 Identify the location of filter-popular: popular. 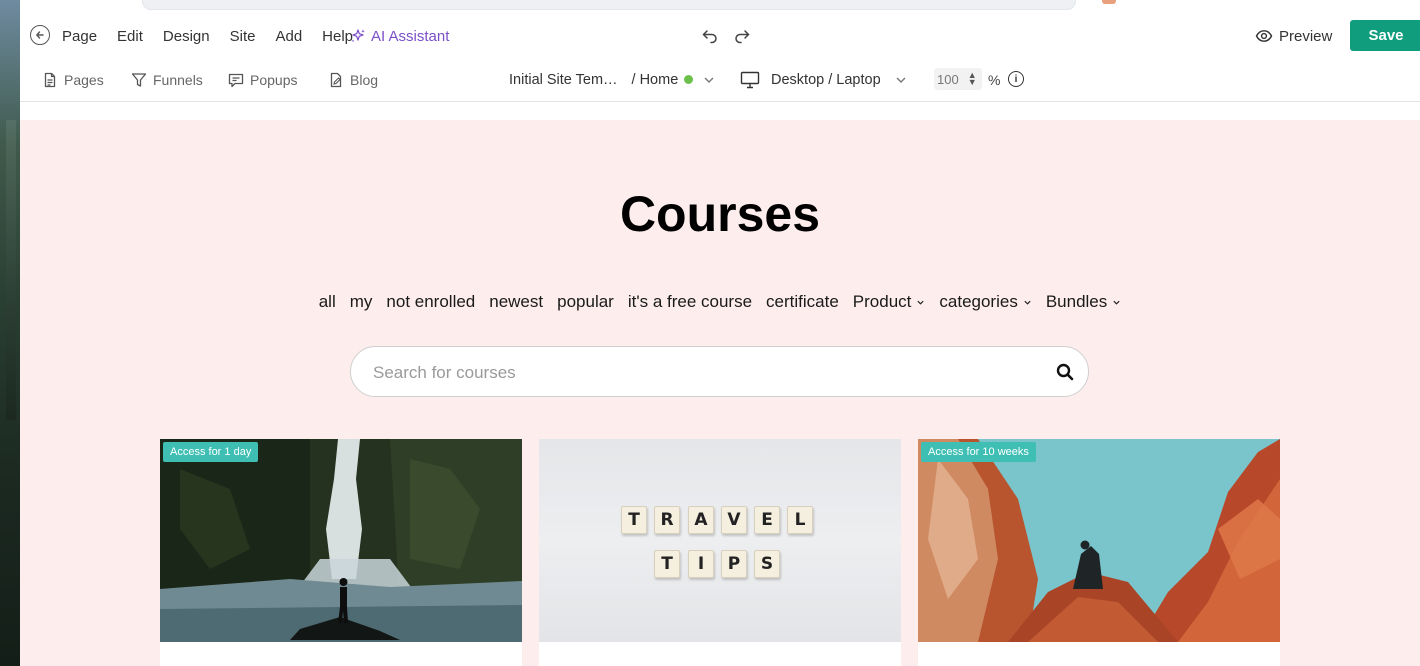
(585, 302).